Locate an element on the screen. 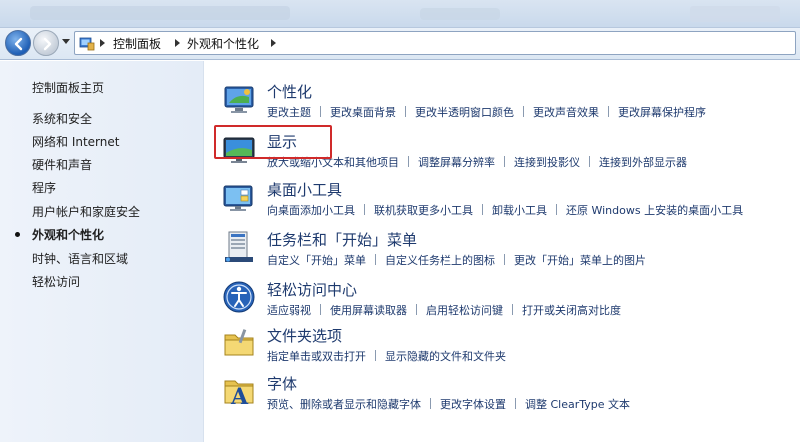  fonts-icon: A is located at coordinates (239, 391).